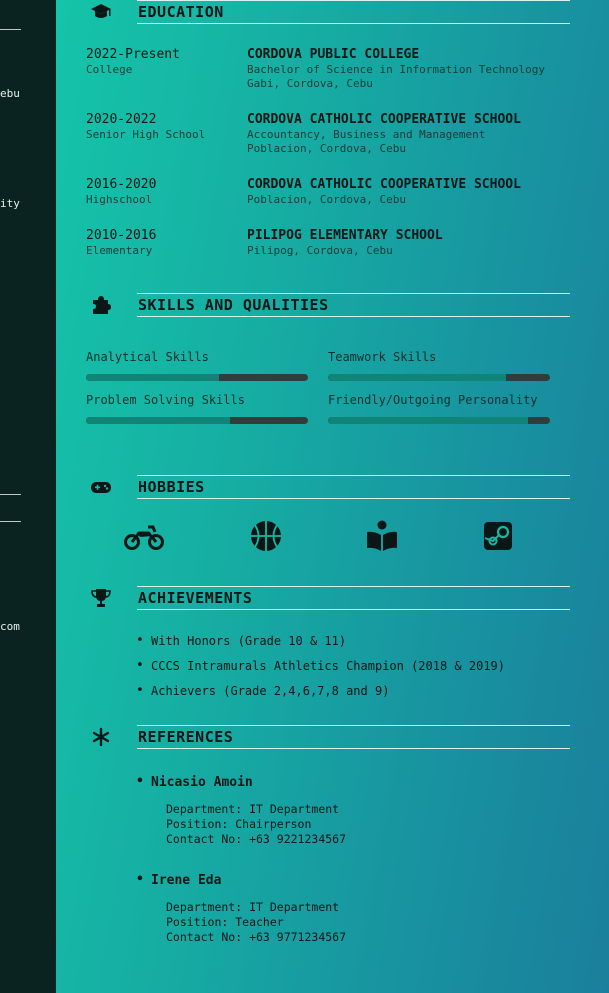 The width and height of the screenshot is (609, 993). I want to click on graduation-cap-icon, so click(101, 12).